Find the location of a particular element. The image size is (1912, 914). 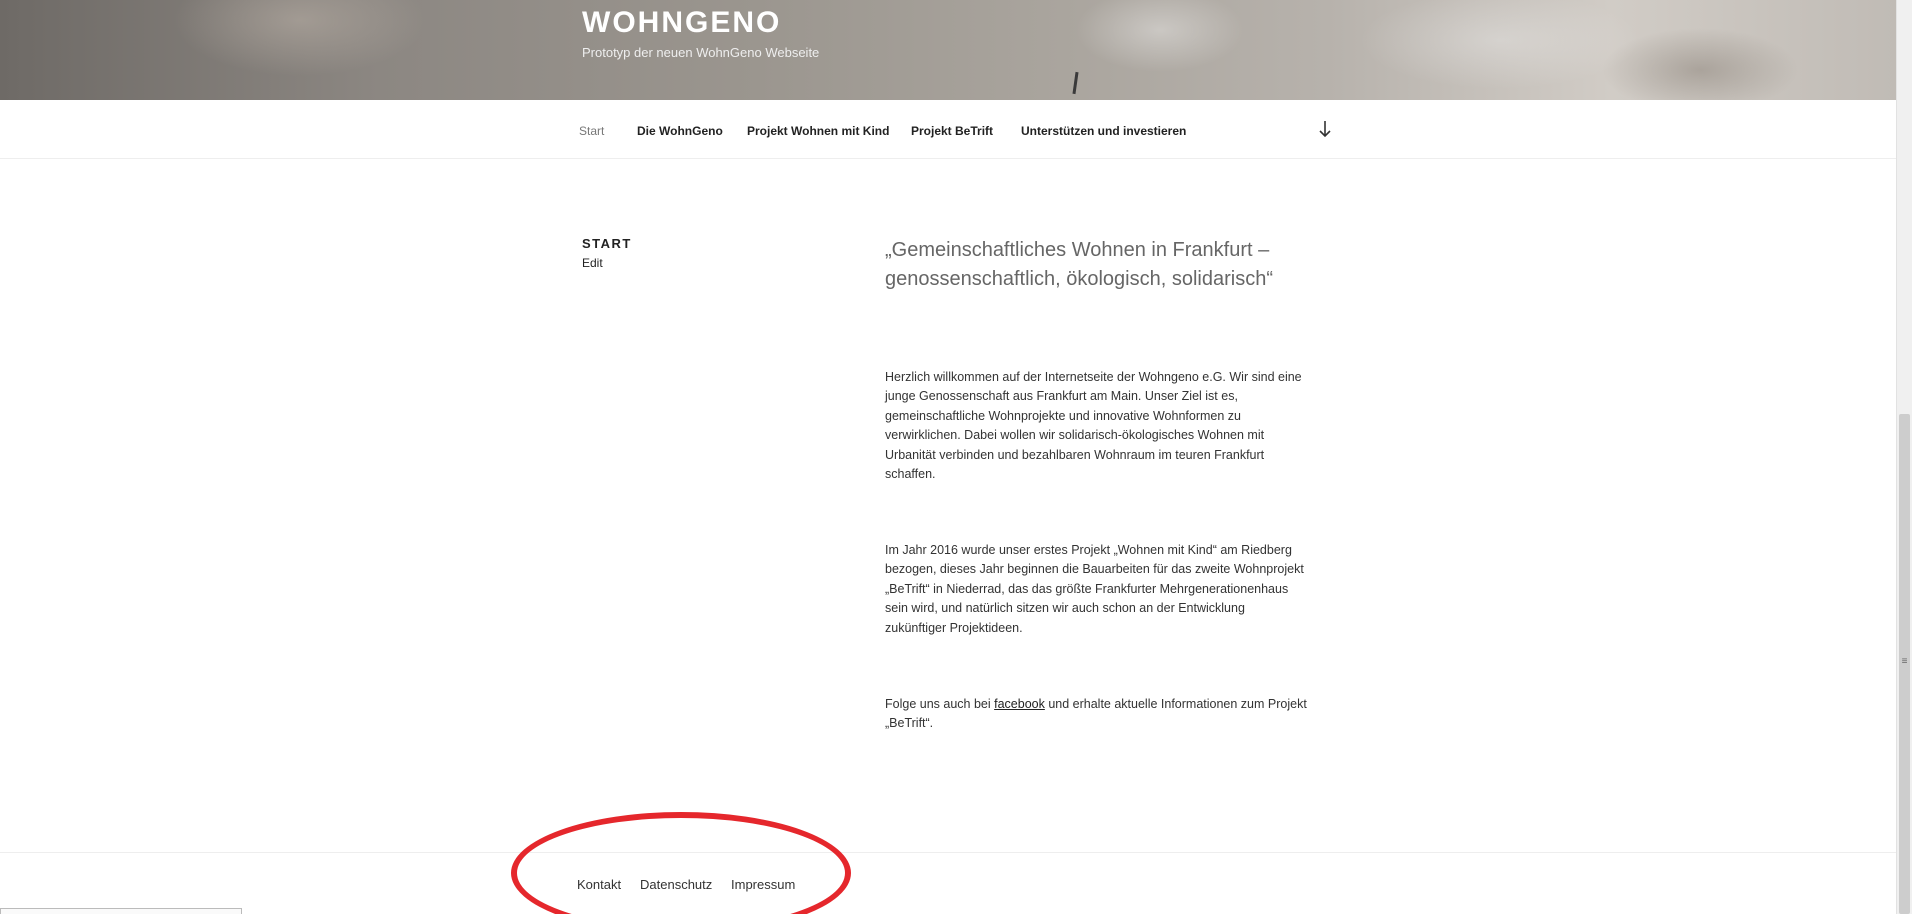

red-annotation-ellipse is located at coordinates (681, 863).